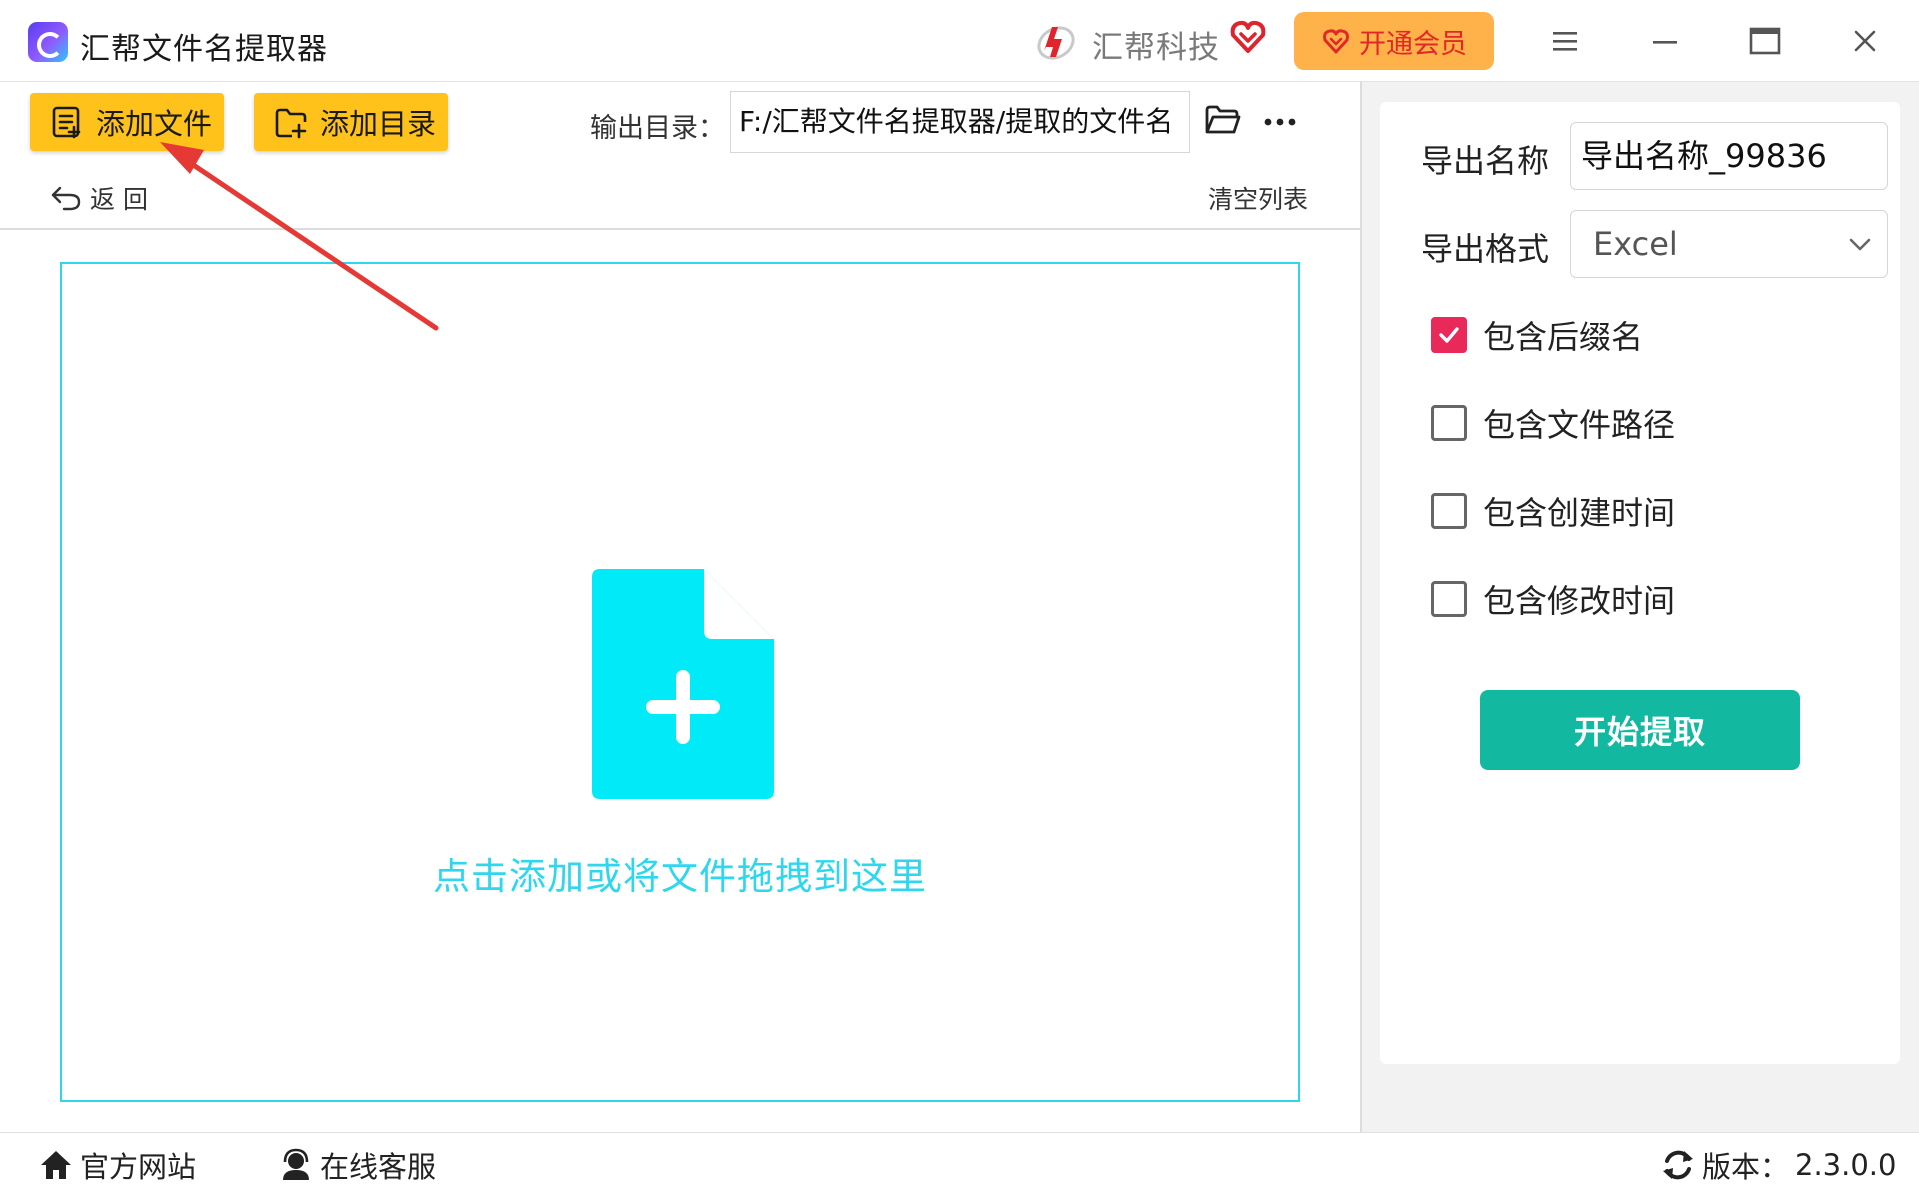  What do you see at coordinates (1678, 1165) in the screenshot?
I see `refresh-icon` at bounding box center [1678, 1165].